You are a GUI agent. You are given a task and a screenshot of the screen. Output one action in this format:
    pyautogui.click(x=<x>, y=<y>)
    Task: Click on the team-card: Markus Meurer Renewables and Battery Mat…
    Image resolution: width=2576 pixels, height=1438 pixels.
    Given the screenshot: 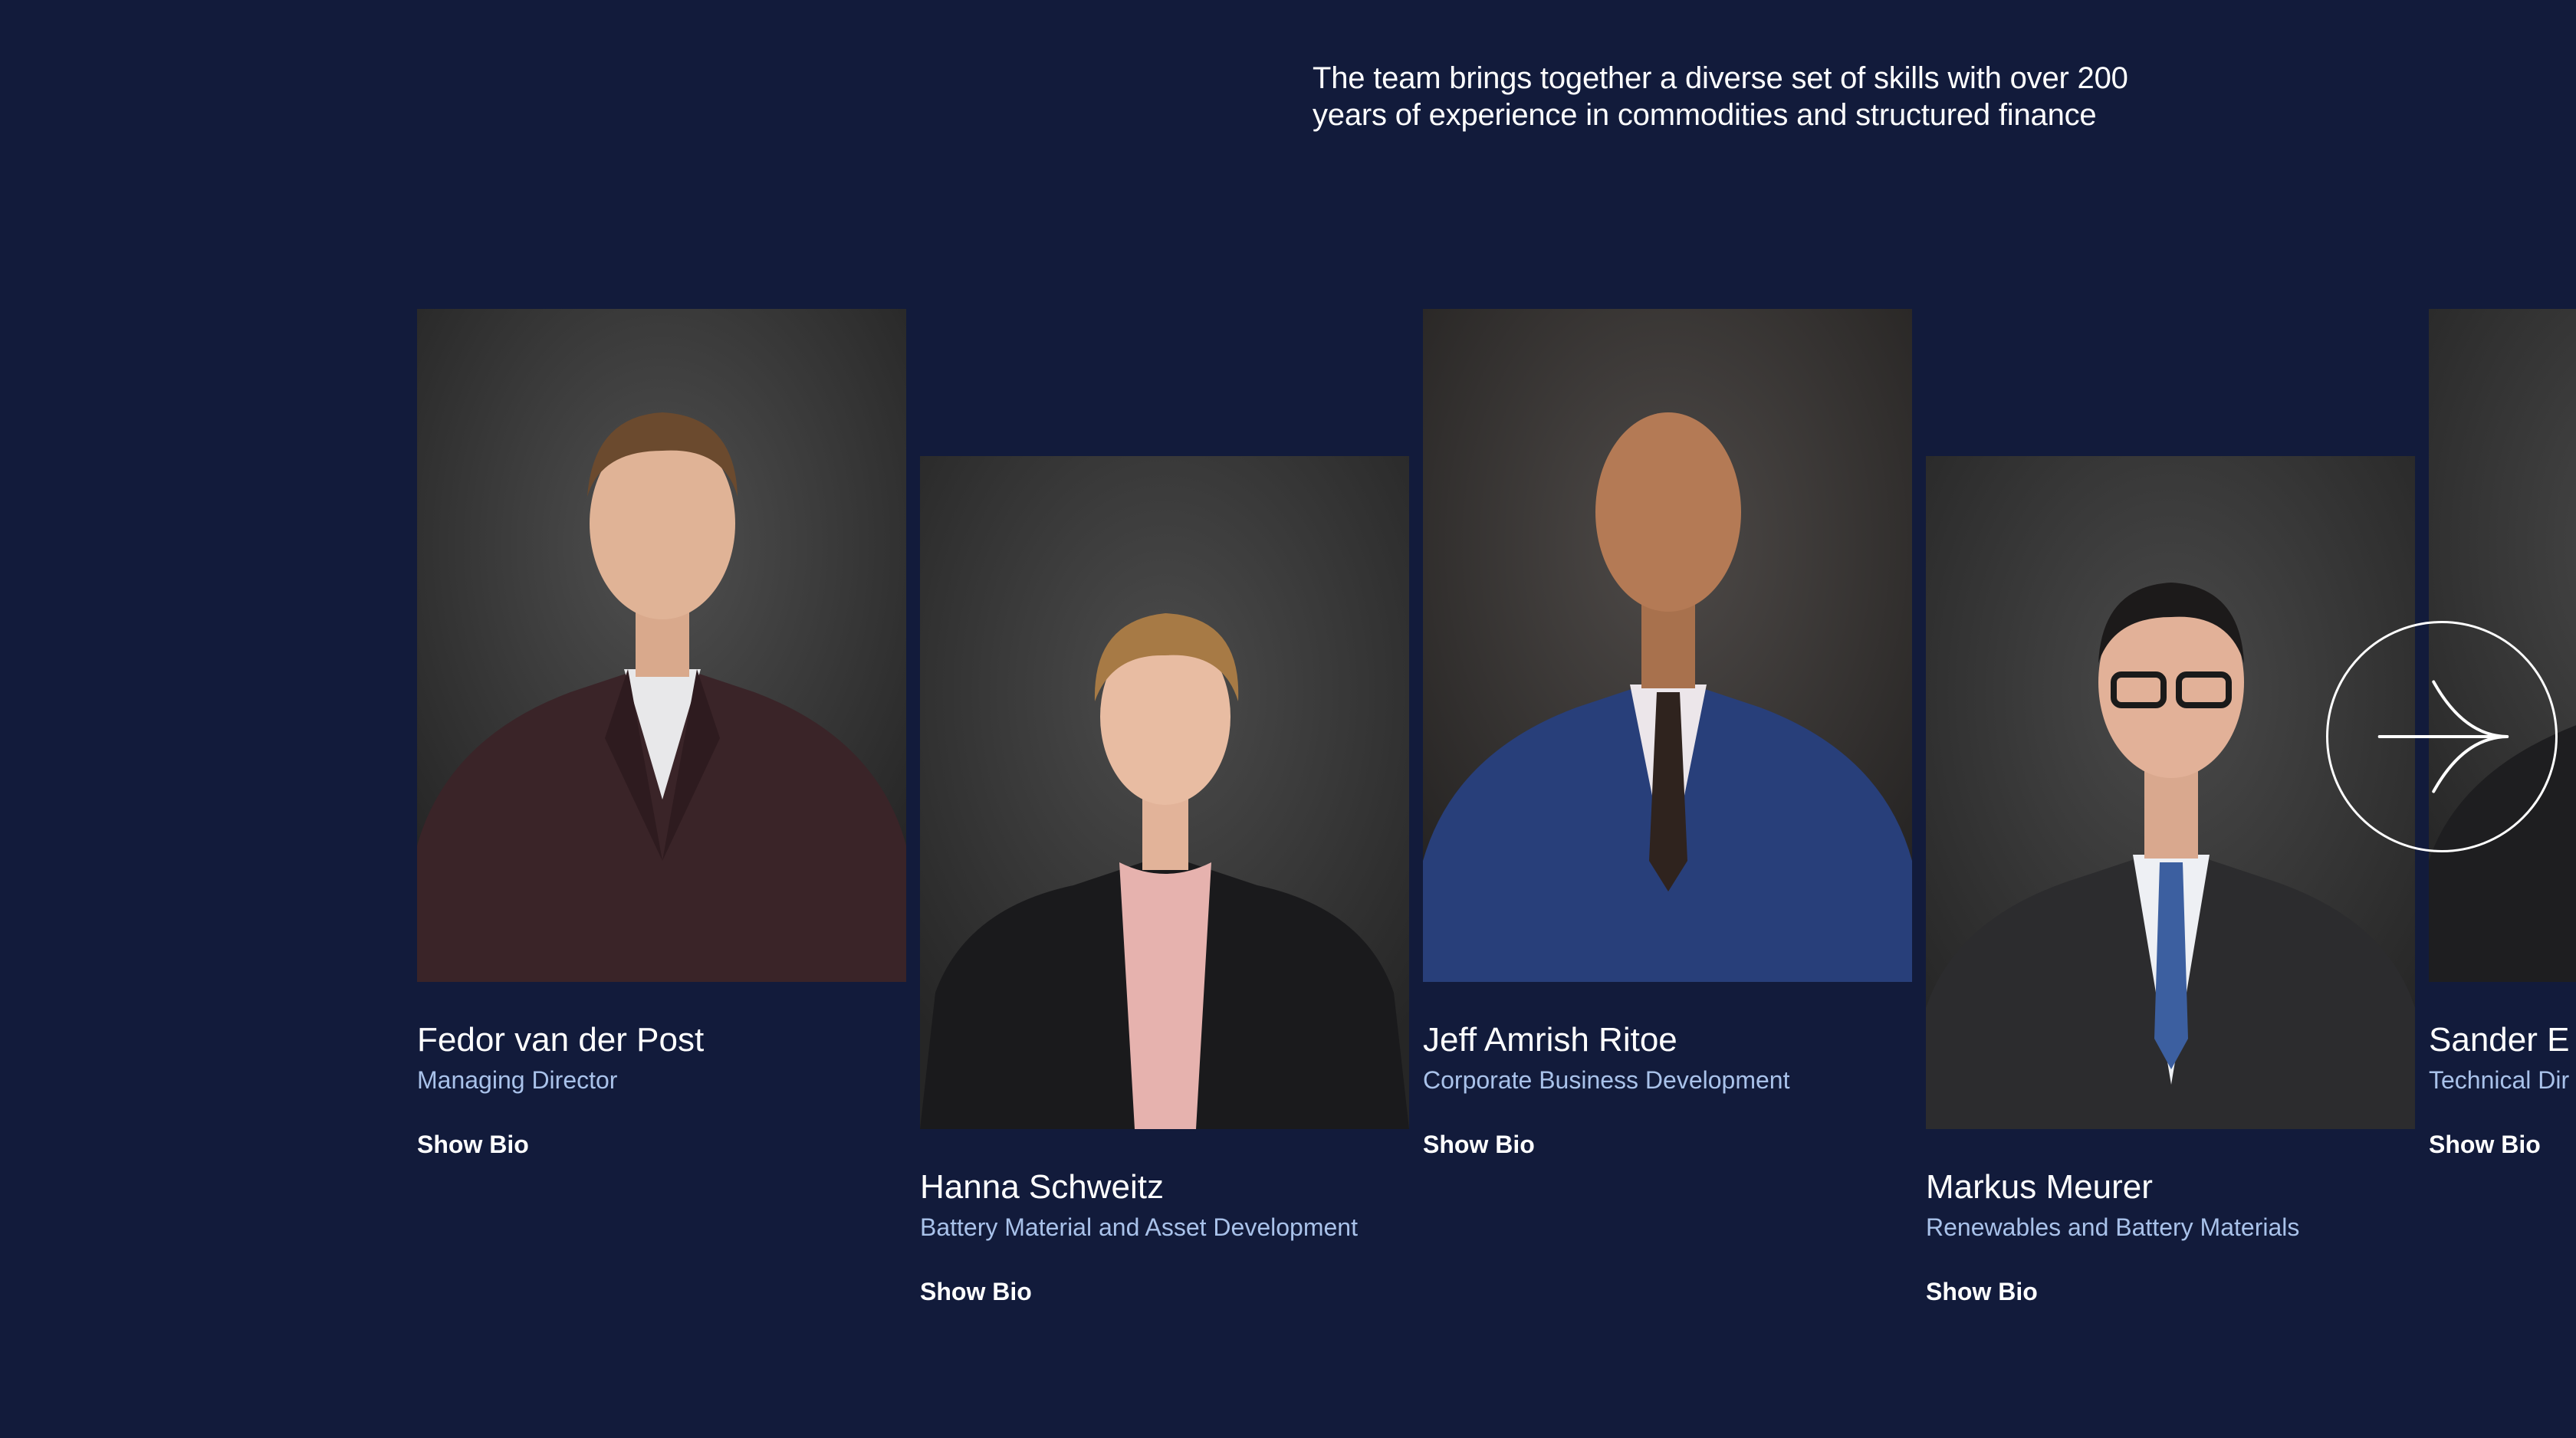 What is the action you would take?
    pyautogui.click(x=2170, y=881)
    